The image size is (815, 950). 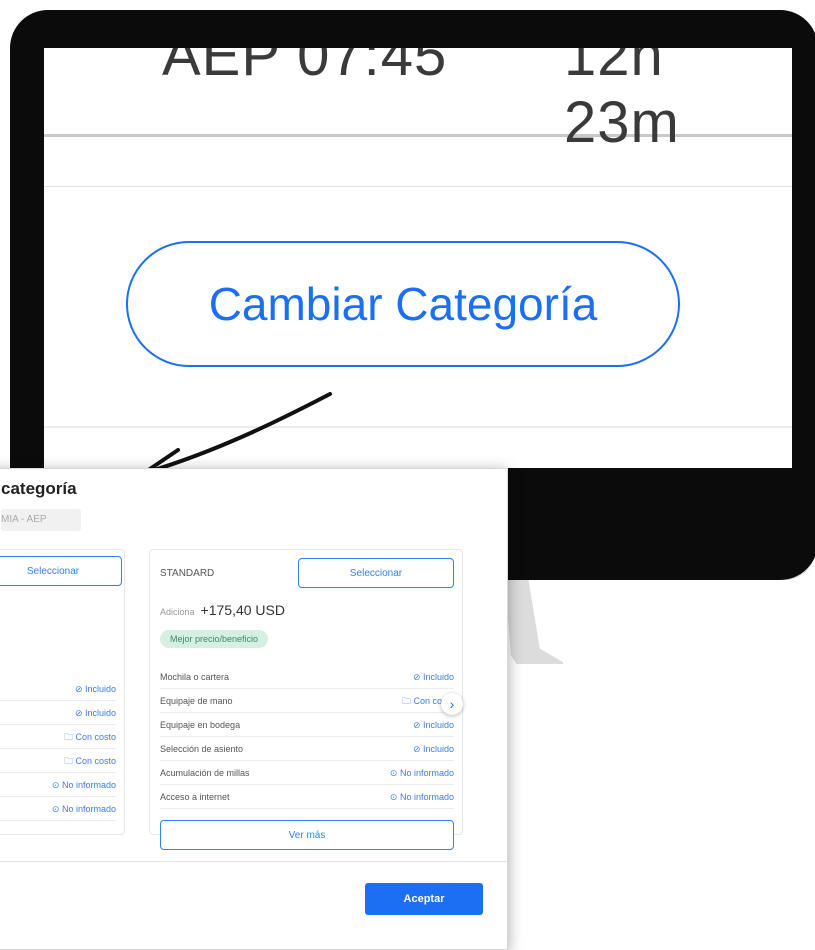 What do you see at coordinates (187, 573) in the screenshot?
I see `category-name: STANDARD` at bounding box center [187, 573].